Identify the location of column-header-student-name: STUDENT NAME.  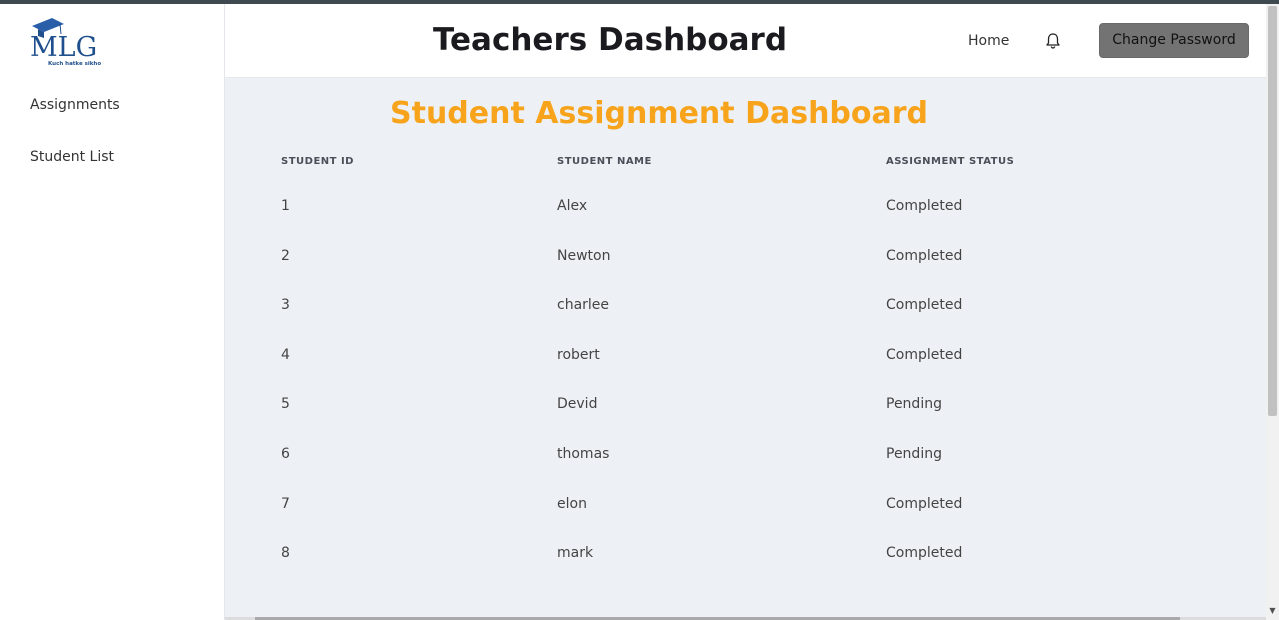
(604, 161).